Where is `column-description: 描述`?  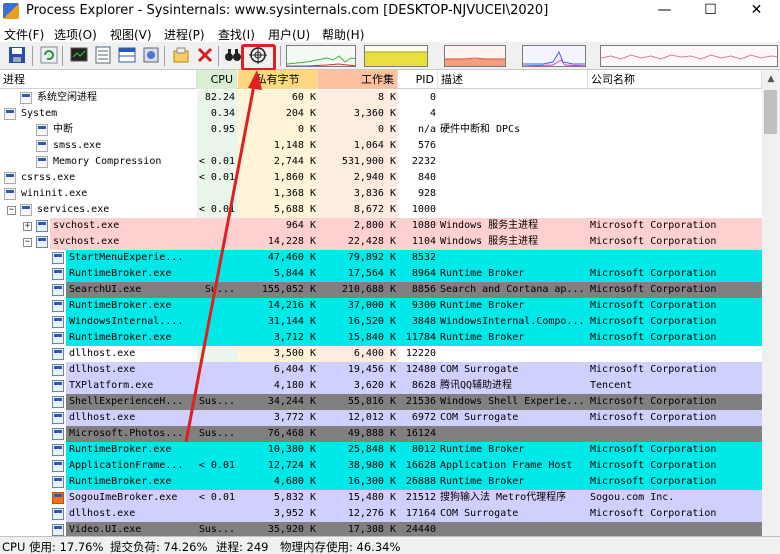 column-description: 描述 is located at coordinates (513, 79).